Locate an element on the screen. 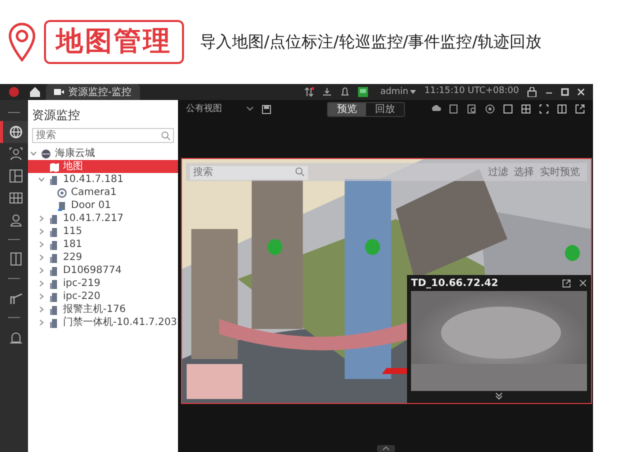 The width and height of the screenshot is (618, 452). tree-item: ipc-219 is located at coordinates (103, 283).